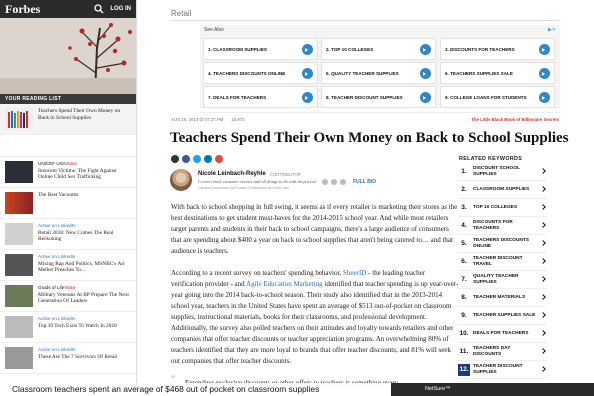 The width and height of the screenshot is (594, 396). What do you see at coordinates (502, 280) in the screenshot?
I see `related-keyword-item: 7. QUALITY TEACHER SUPPLIES` at bounding box center [502, 280].